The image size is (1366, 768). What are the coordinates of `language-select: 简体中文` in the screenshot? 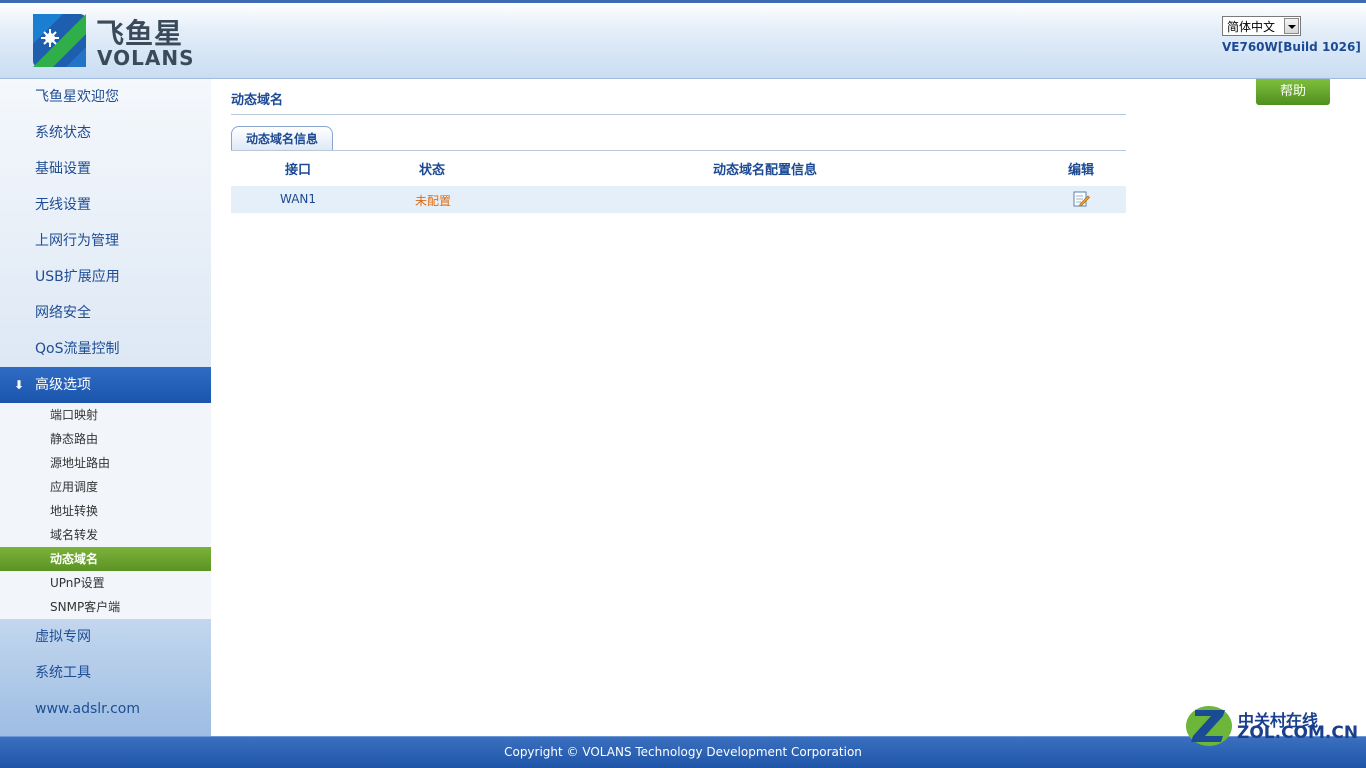 It's located at (1261, 26).